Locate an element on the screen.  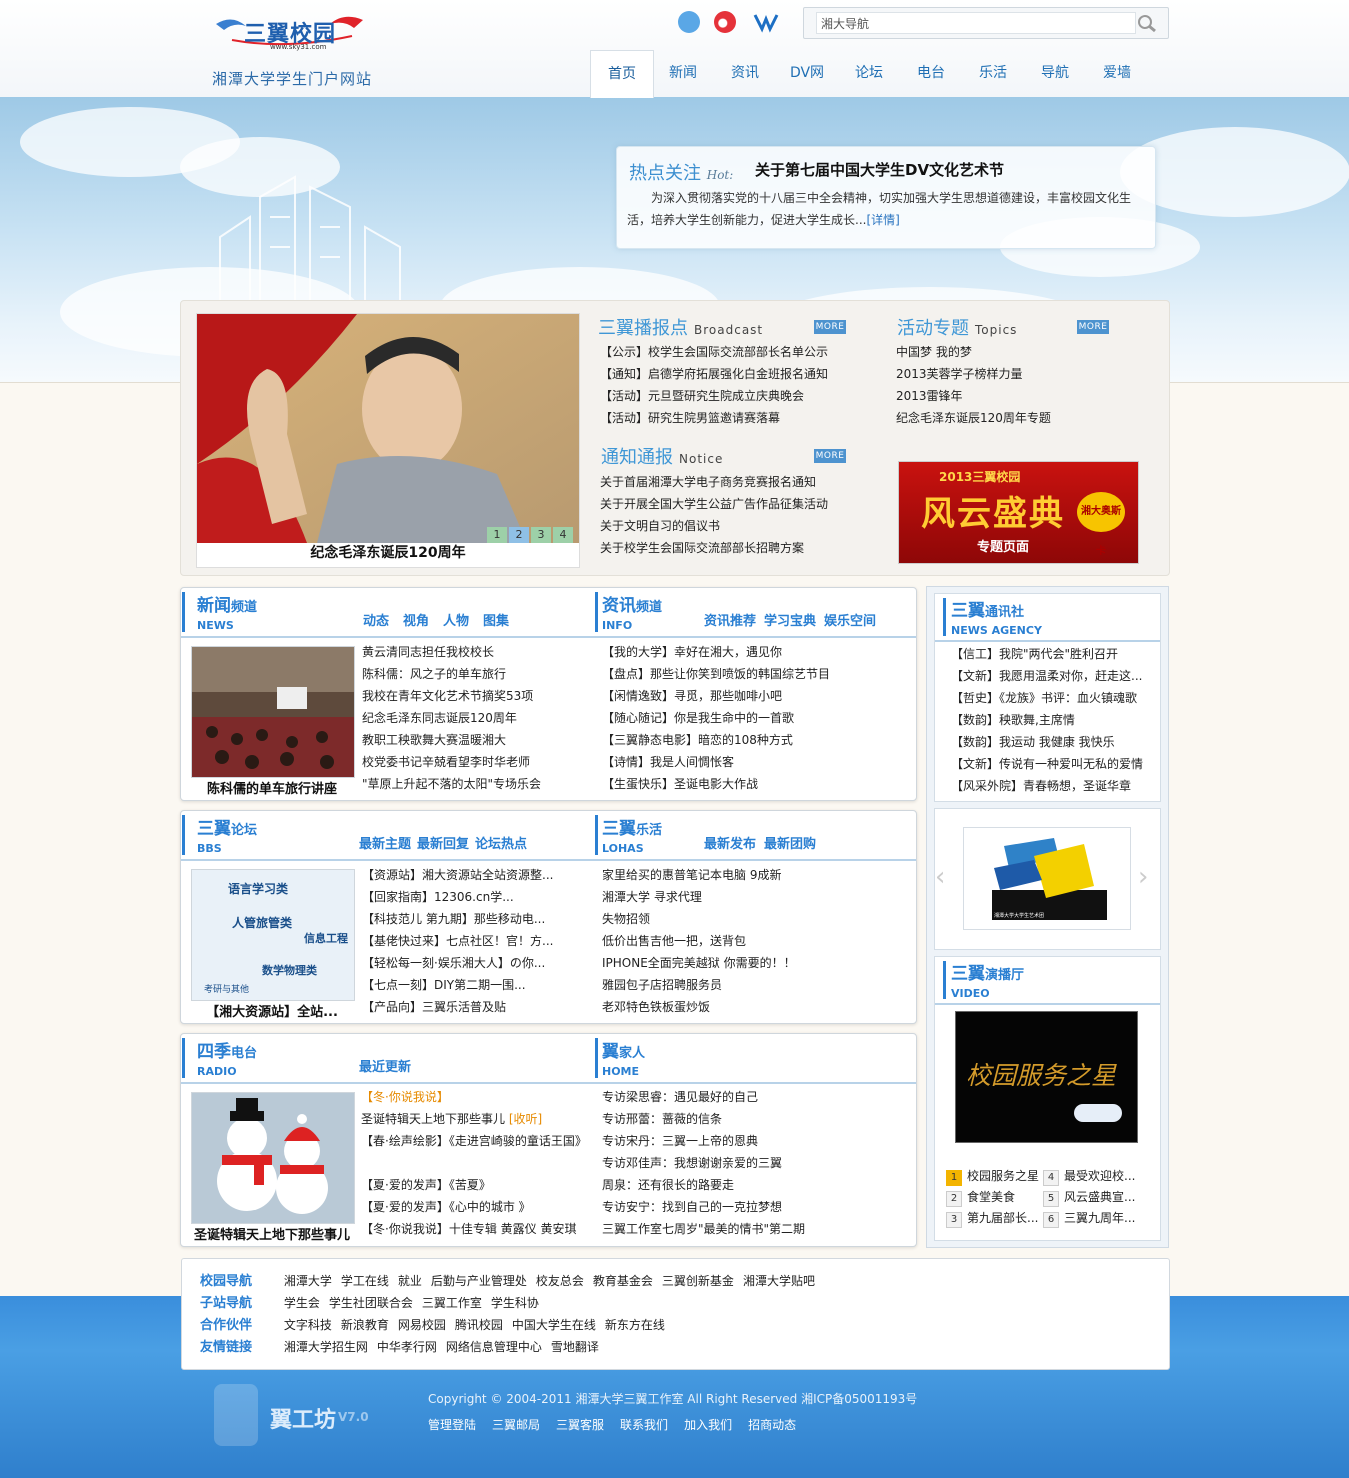
list-item: 【生蛋快乐】圣诞电影大作战 is located at coordinates (754, 784).